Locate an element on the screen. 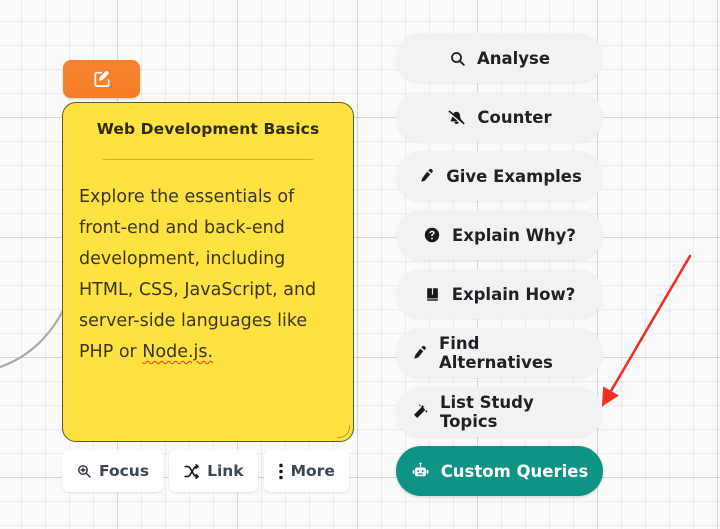 The image size is (720, 529). action-label: Give Examples is located at coordinates (514, 176).